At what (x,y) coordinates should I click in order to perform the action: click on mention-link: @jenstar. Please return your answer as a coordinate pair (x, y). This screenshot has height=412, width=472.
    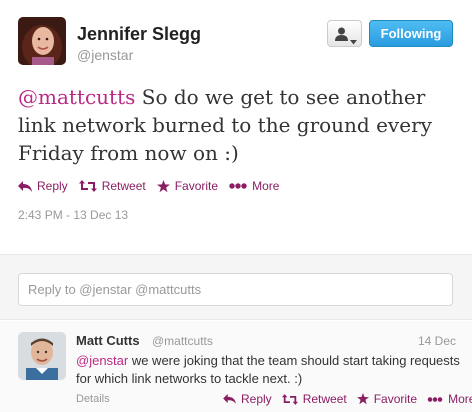
    Looking at the image, I should click on (102, 360).